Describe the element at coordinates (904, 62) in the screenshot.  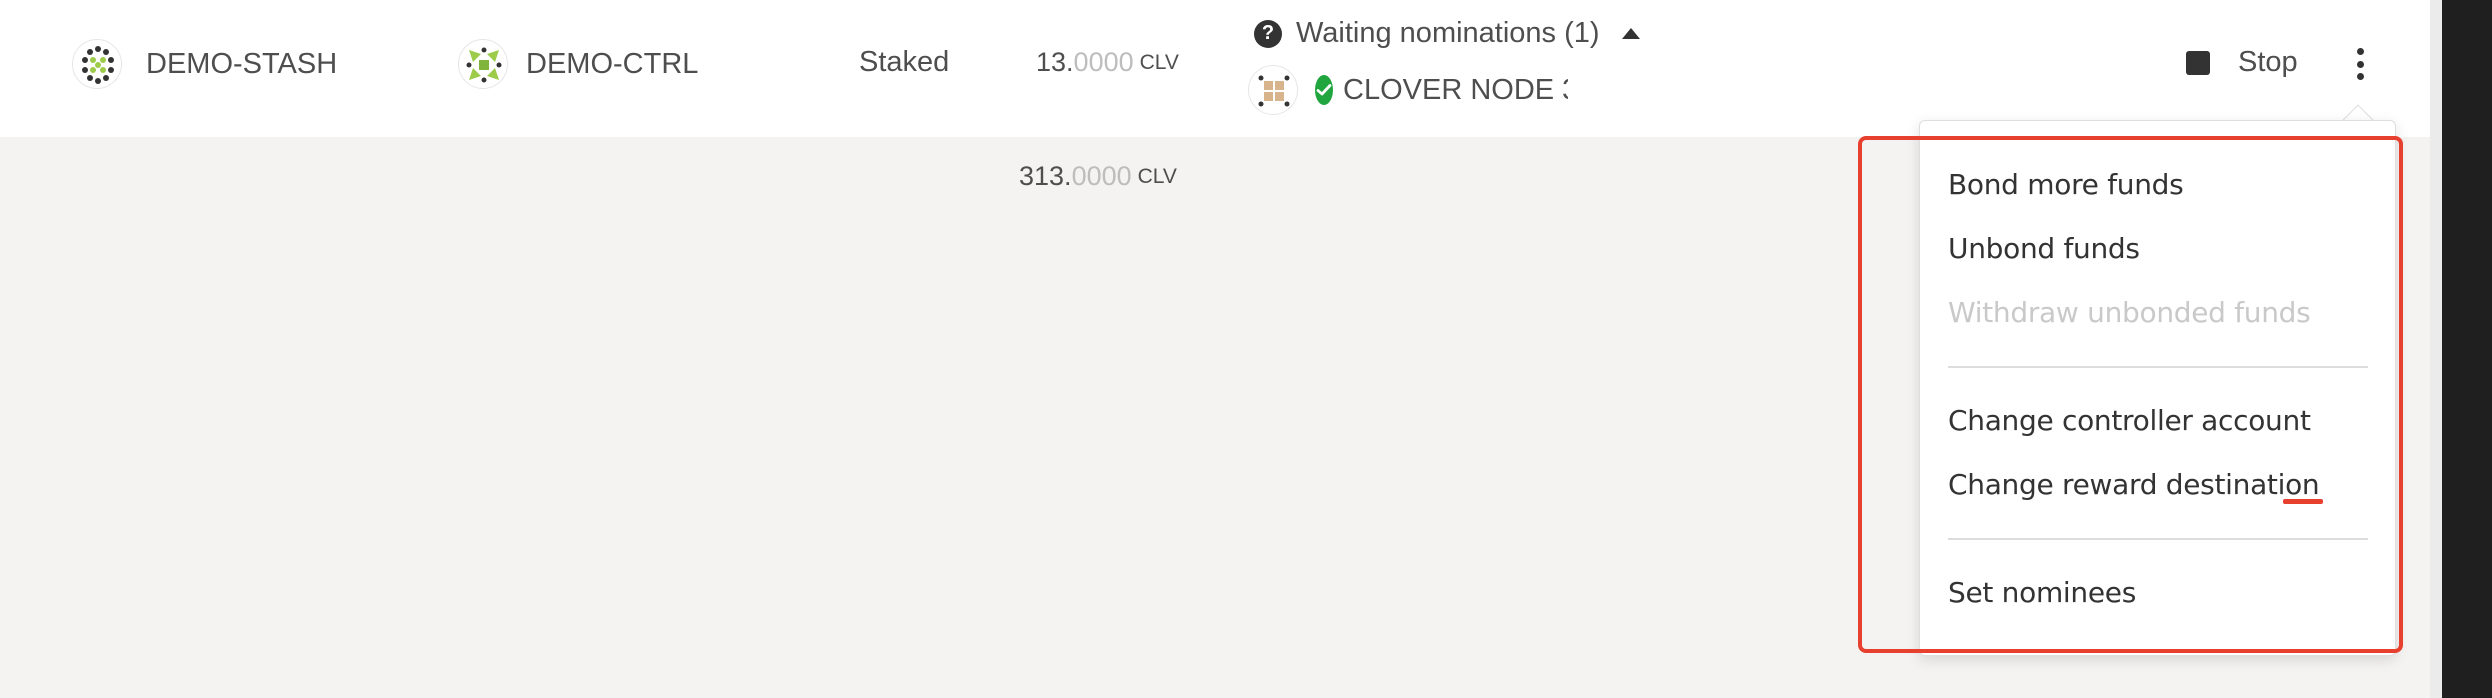
I see `status-label: Staked` at that location.